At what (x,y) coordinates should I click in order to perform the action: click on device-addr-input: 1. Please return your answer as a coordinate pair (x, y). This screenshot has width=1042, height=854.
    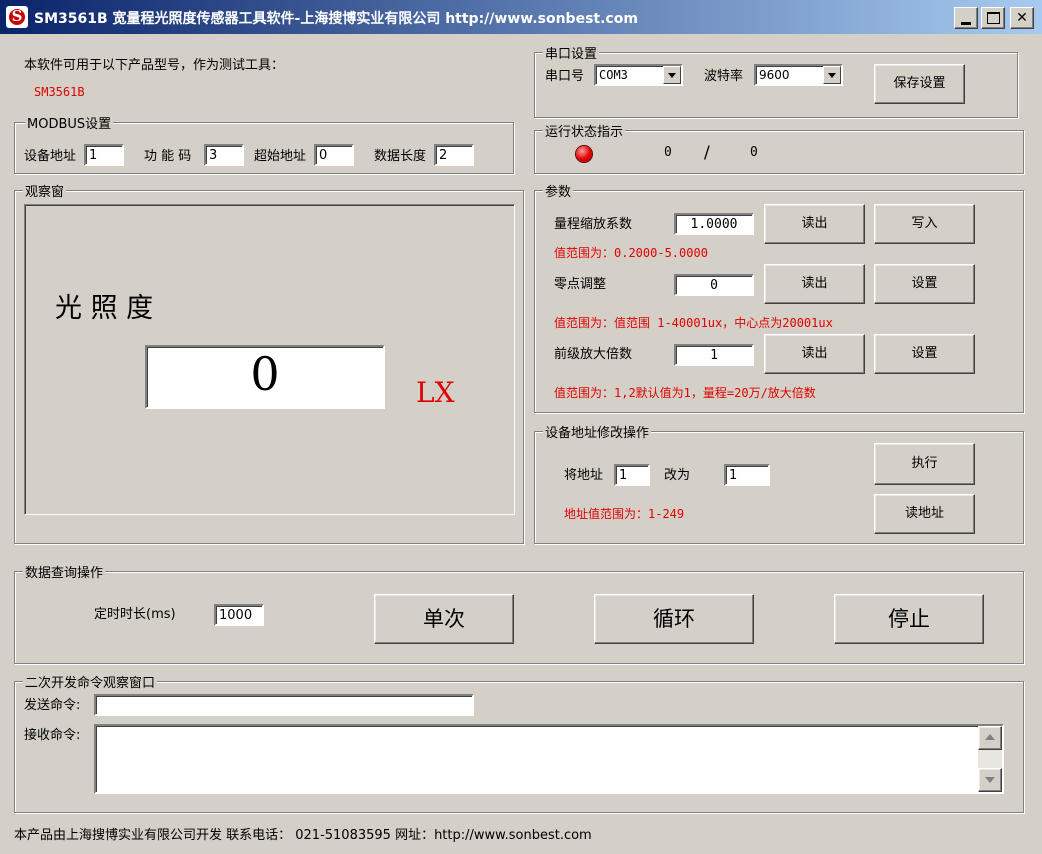
    Looking at the image, I should click on (104, 155).